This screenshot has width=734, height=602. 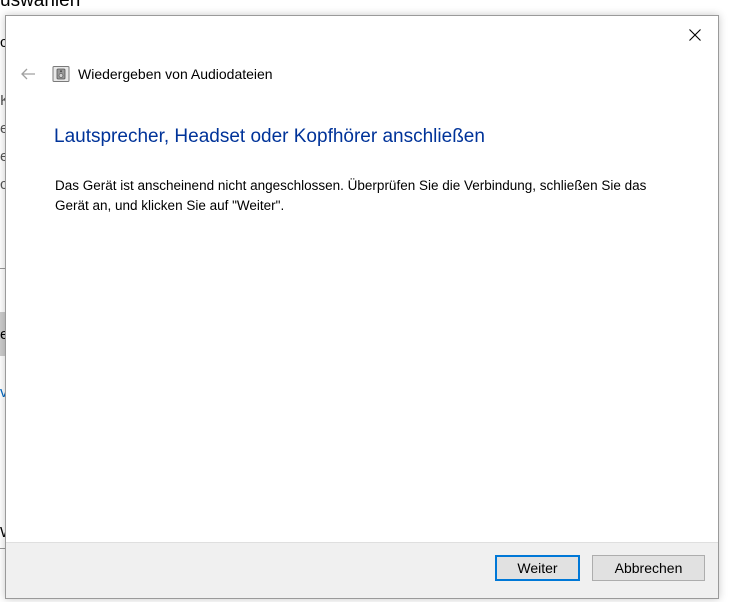 What do you see at coordinates (648, 568) in the screenshot?
I see `cancel-button: Abbrechen` at bounding box center [648, 568].